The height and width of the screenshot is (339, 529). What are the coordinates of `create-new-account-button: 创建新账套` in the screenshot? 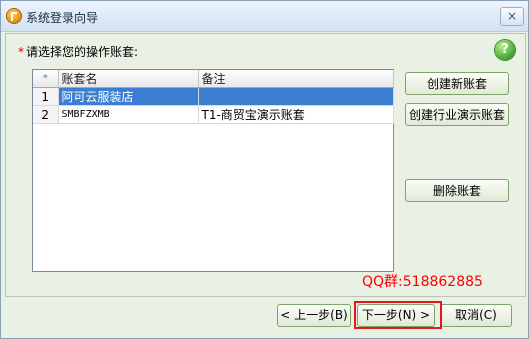 It's located at (457, 83).